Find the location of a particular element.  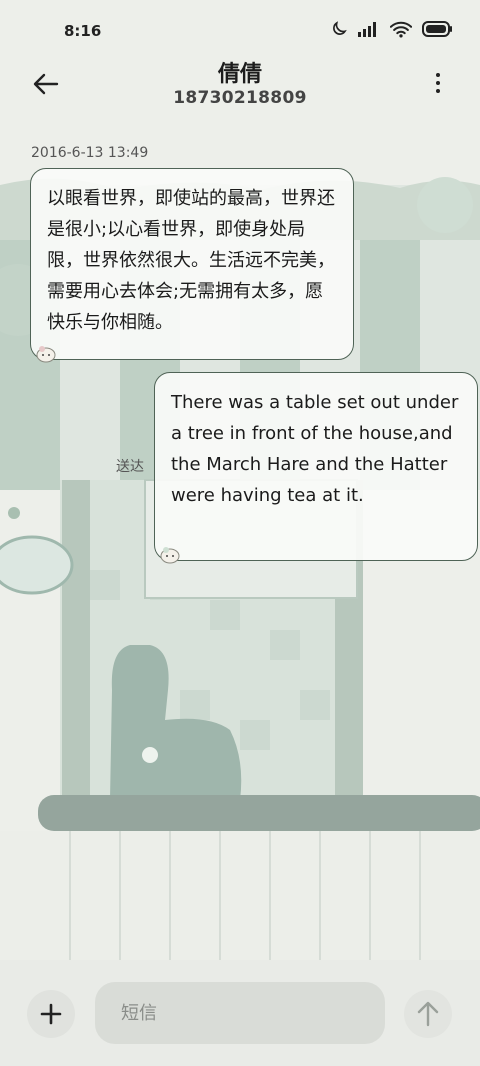

battery-icon is located at coordinates (437, 29).